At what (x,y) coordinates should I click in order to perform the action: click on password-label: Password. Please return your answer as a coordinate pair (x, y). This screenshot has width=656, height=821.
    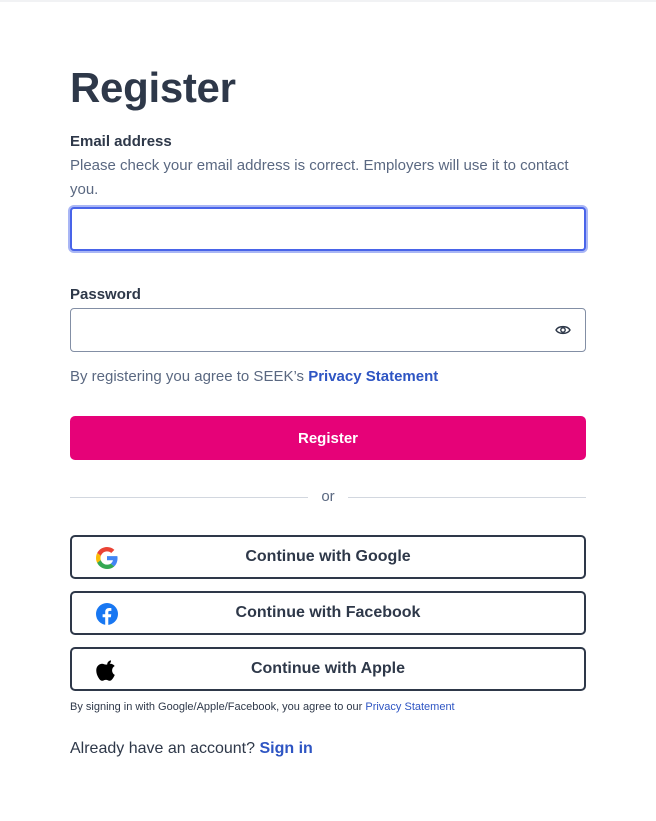
    Looking at the image, I should click on (105, 294).